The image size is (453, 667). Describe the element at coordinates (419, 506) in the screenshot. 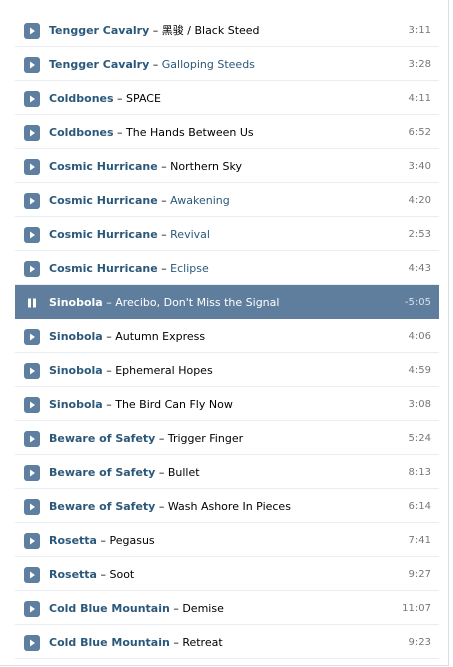

I see `track-duration: 6:14` at that location.